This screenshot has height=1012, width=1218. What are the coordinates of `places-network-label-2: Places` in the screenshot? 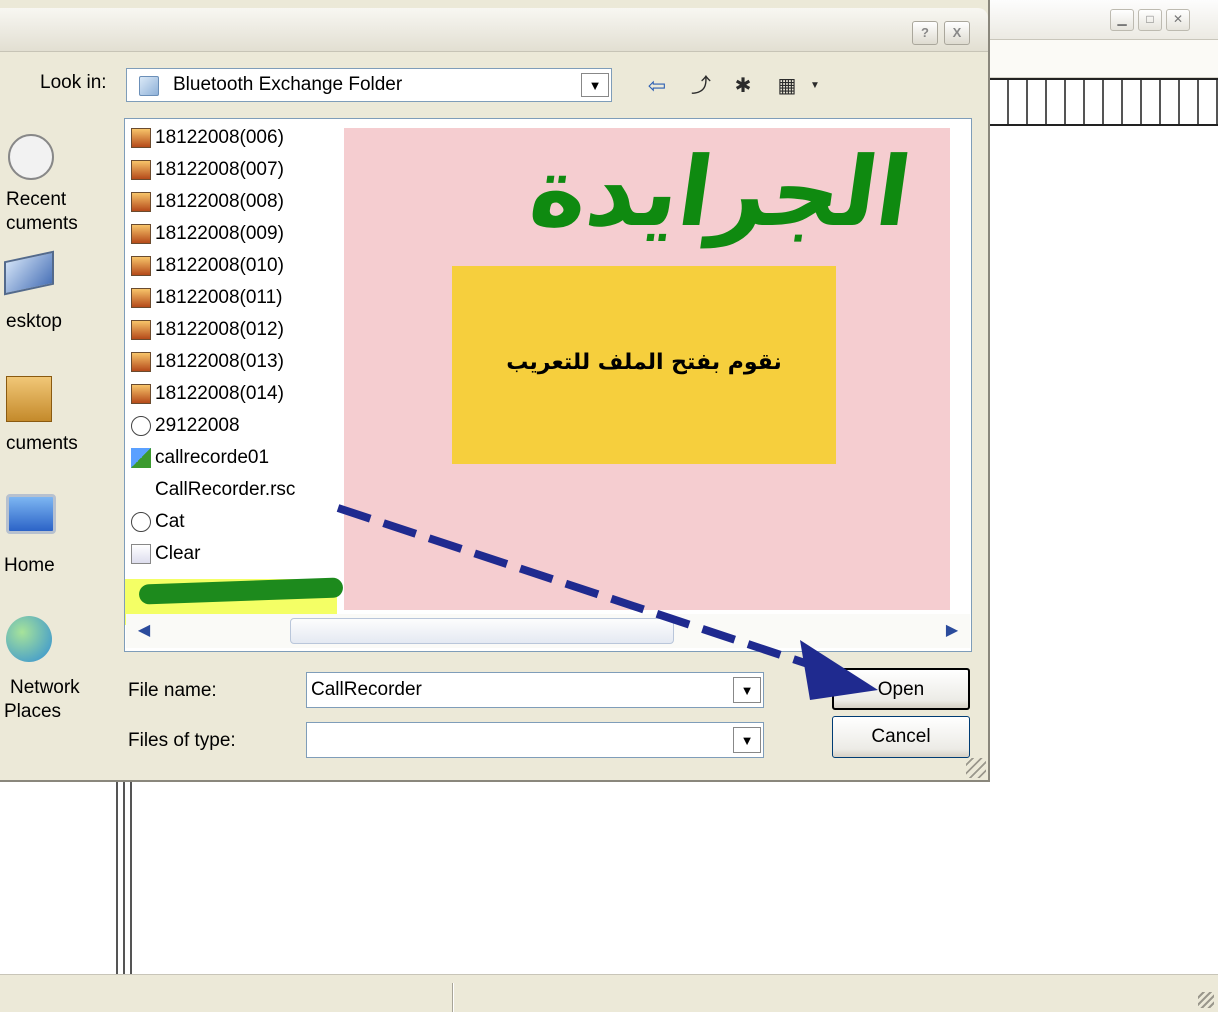 It's located at (33, 711).